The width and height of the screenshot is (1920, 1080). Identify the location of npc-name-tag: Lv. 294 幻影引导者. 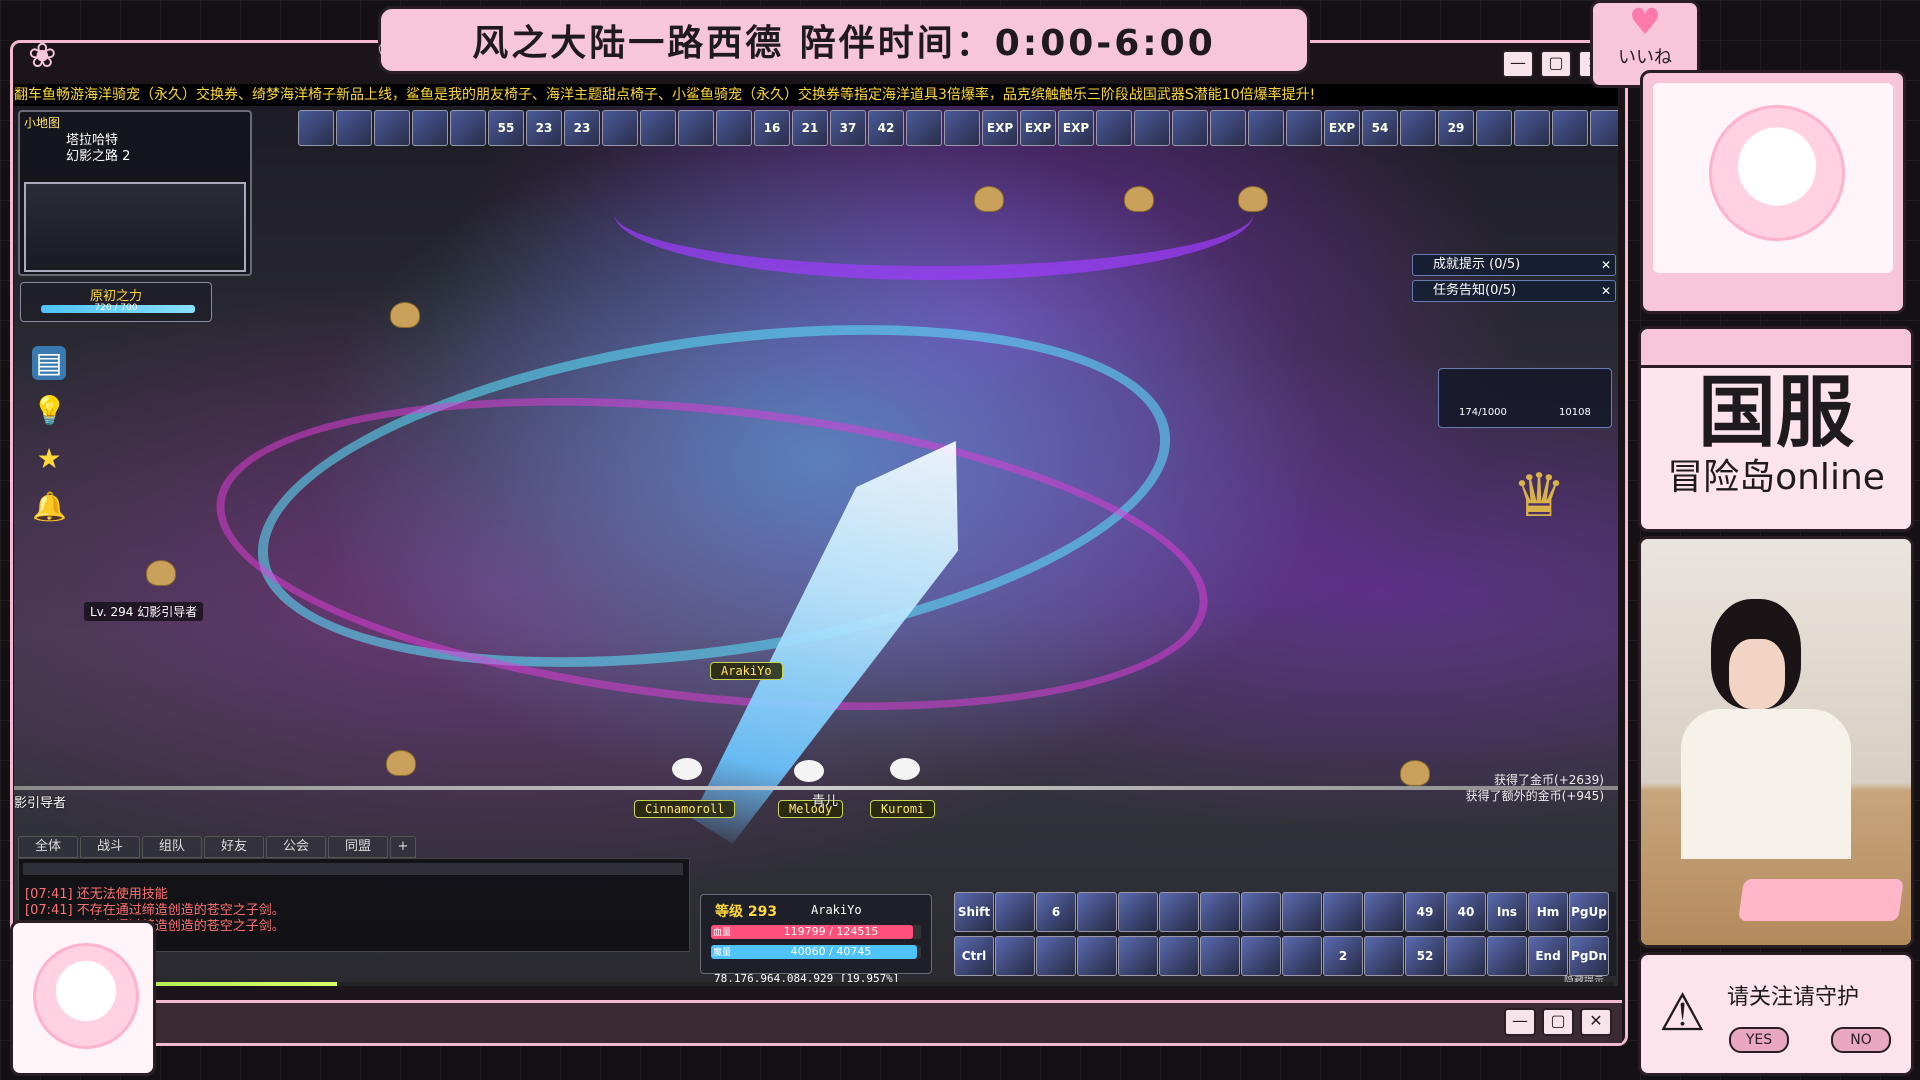
(144, 611).